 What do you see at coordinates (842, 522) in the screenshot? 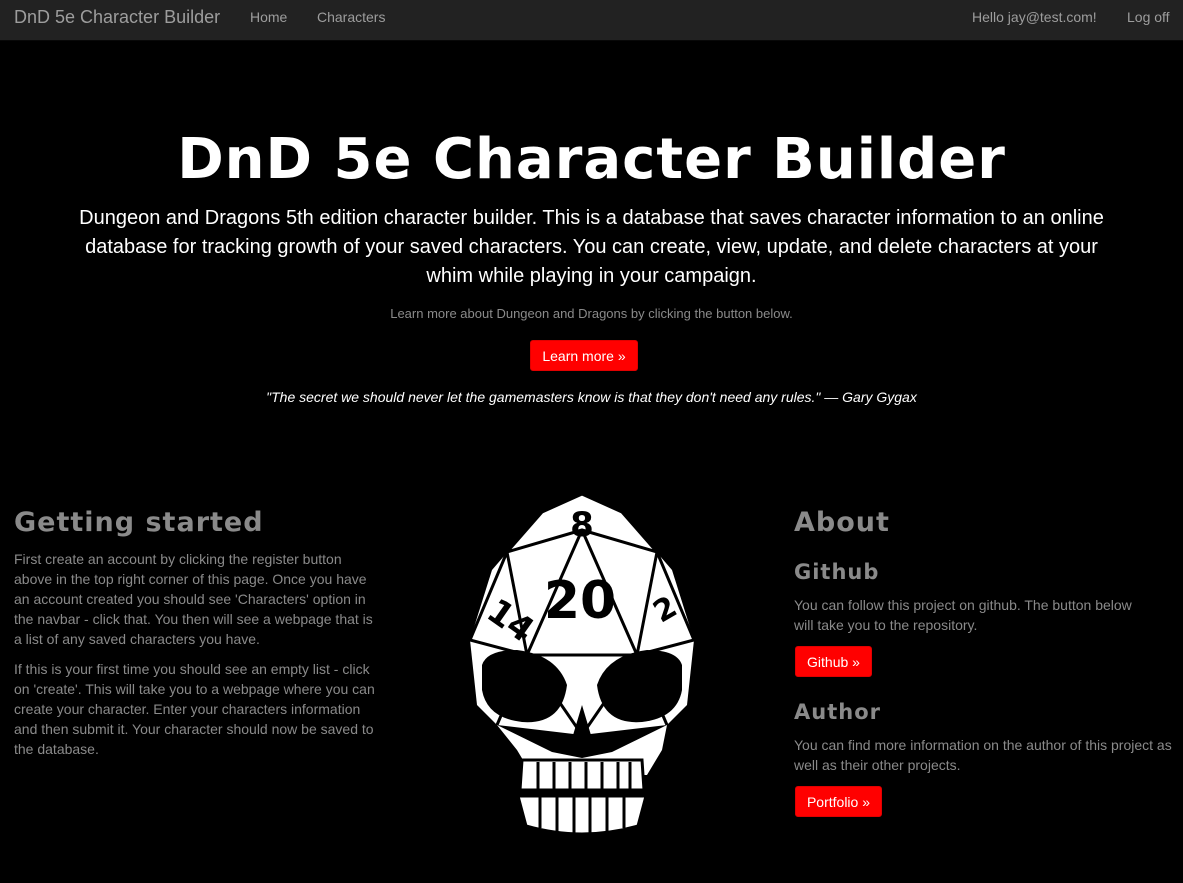
I see `about-heading: About` at bounding box center [842, 522].